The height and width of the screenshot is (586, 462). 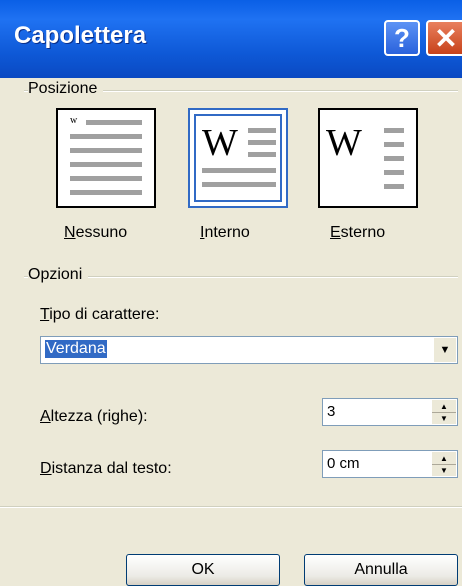 I want to click on window-title: Capolettera, so click(x=80, y=35).